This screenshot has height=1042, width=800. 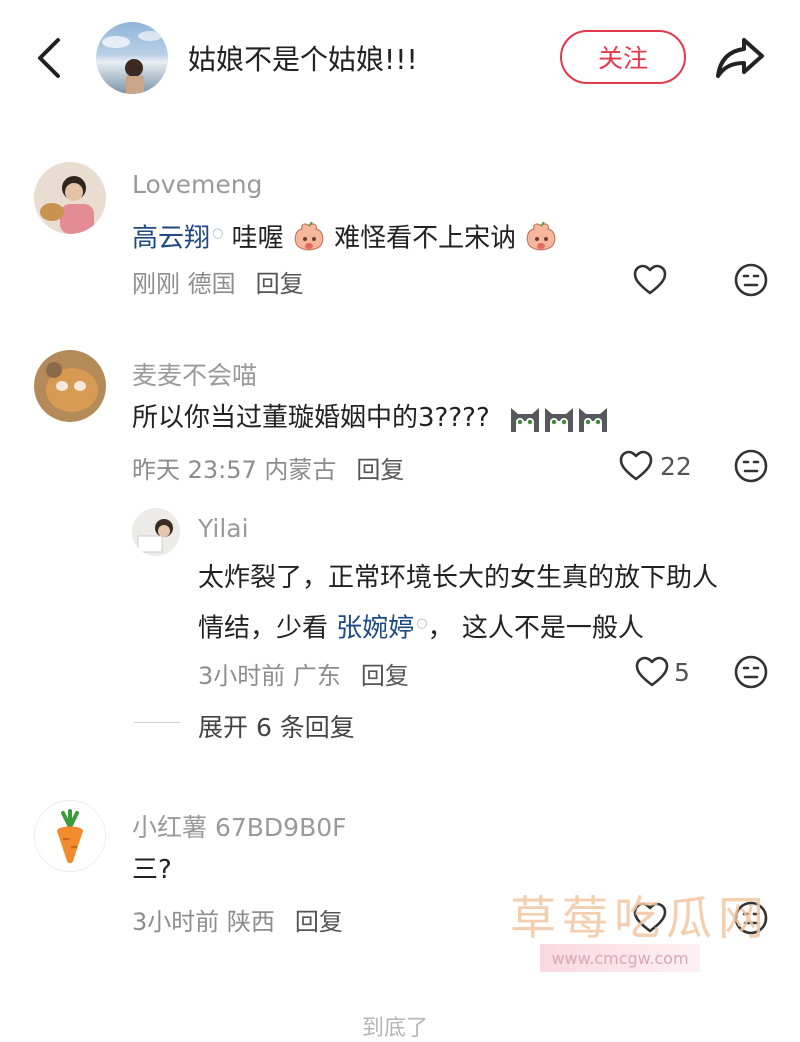 I want to click on follow-button: 关注, so click(x=623, y=57).